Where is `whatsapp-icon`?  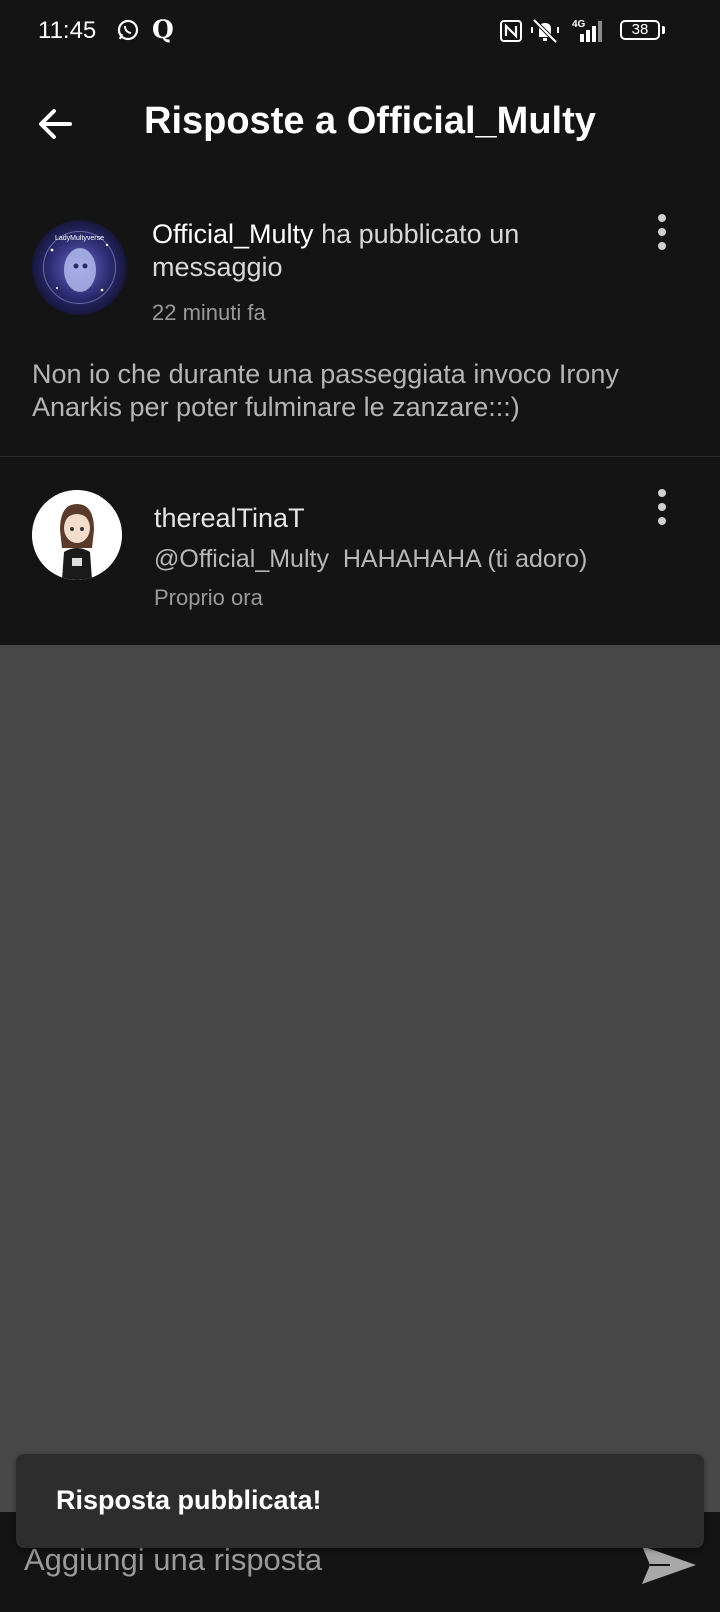
whatsapp-icon is located at coordinates (128, 32).